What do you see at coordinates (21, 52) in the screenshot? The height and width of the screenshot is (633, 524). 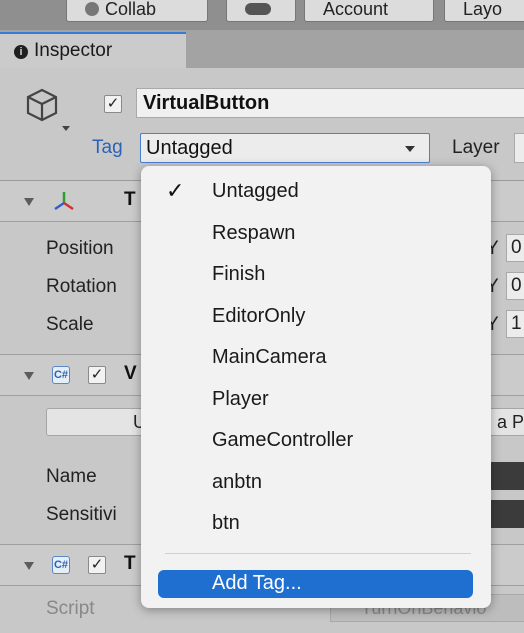 I see `info-icon: i` at bounding box center [21, 52].